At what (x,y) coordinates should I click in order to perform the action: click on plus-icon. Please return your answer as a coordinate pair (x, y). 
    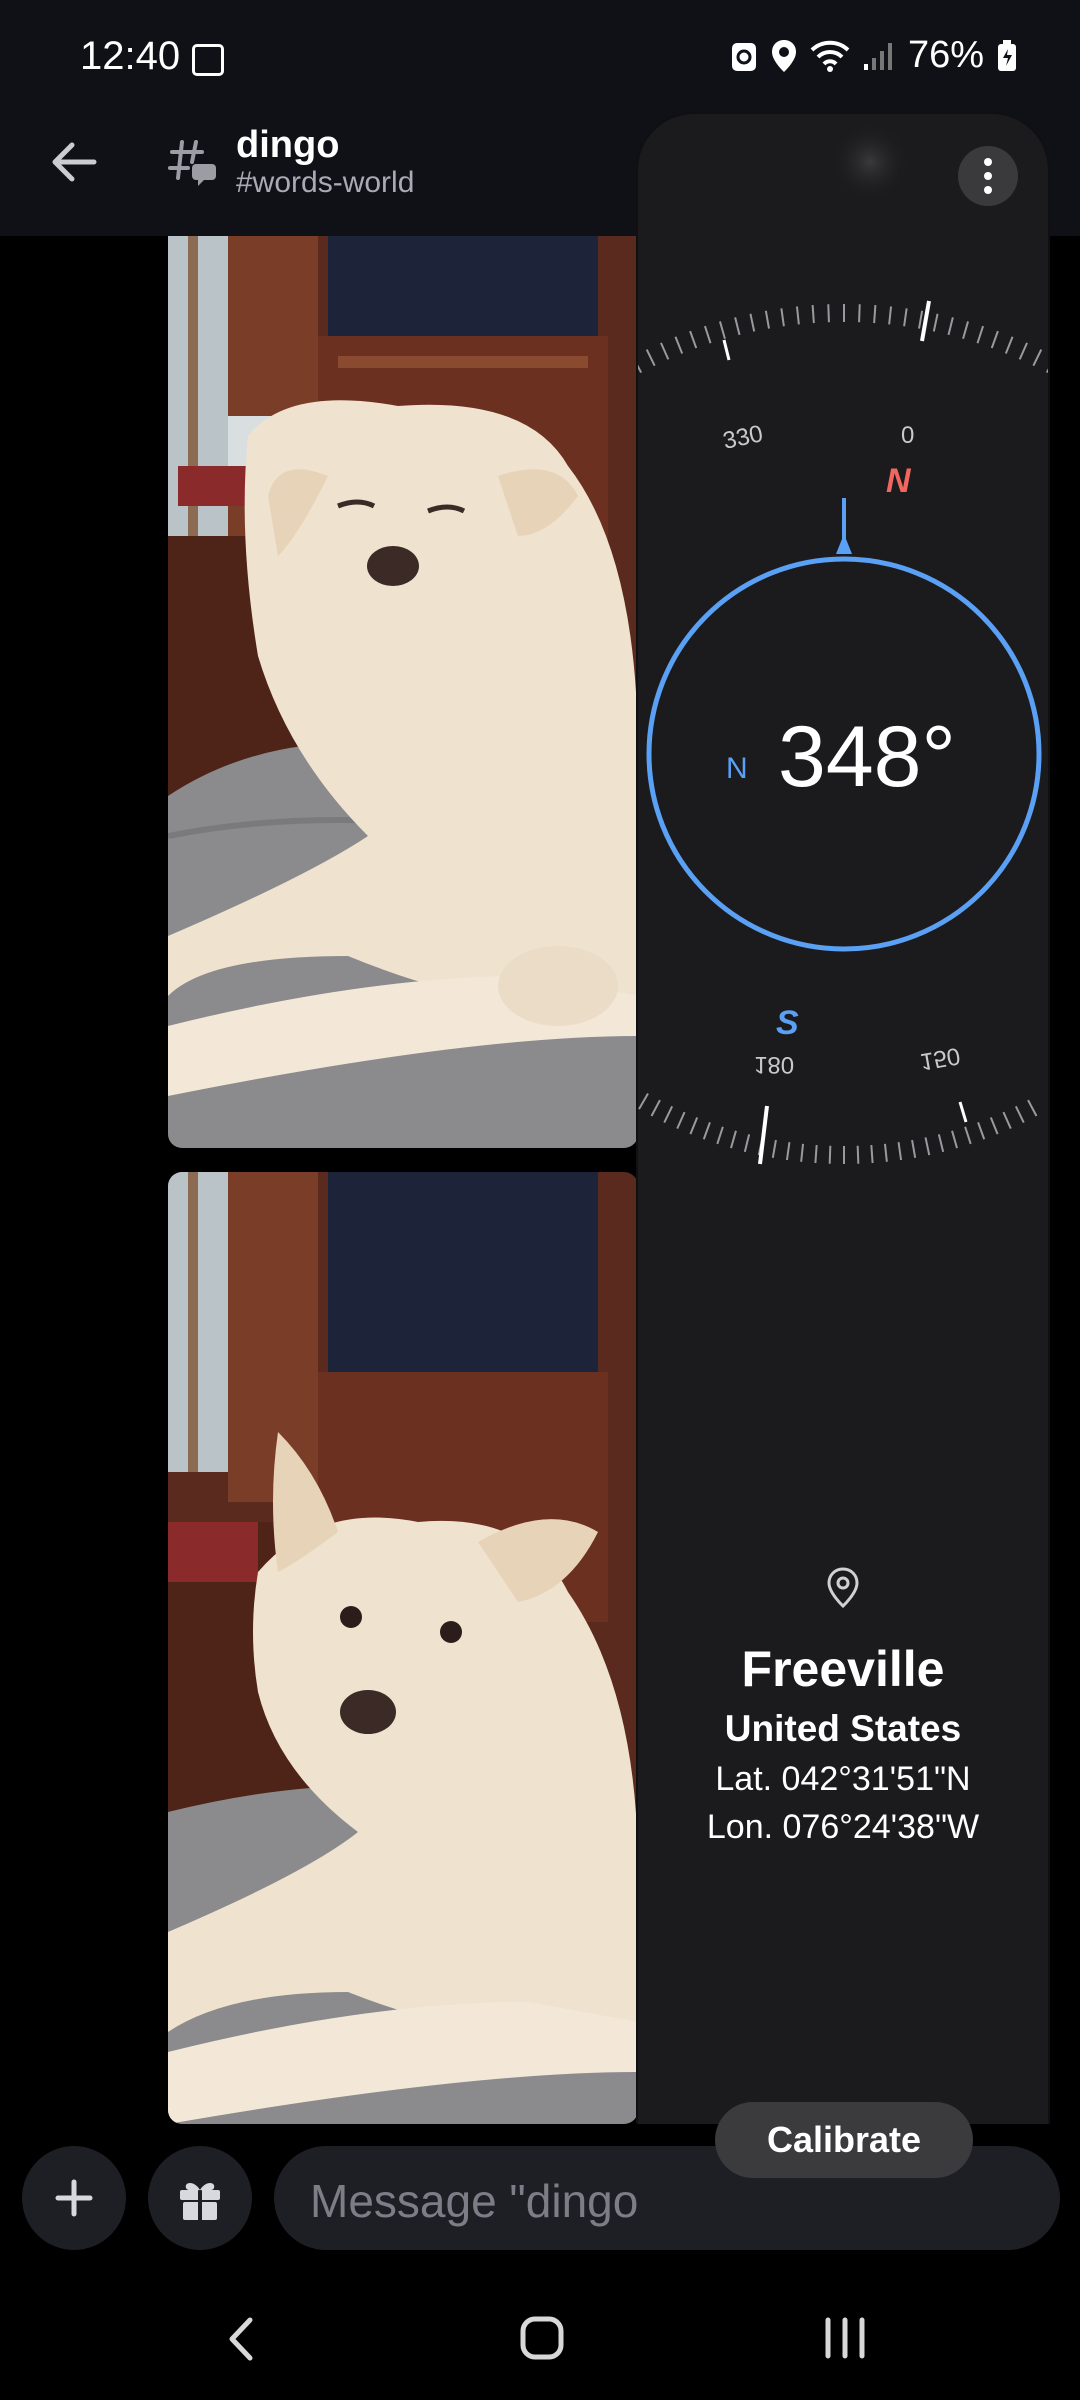
    Looking at the image, I should click on (74, 2198).